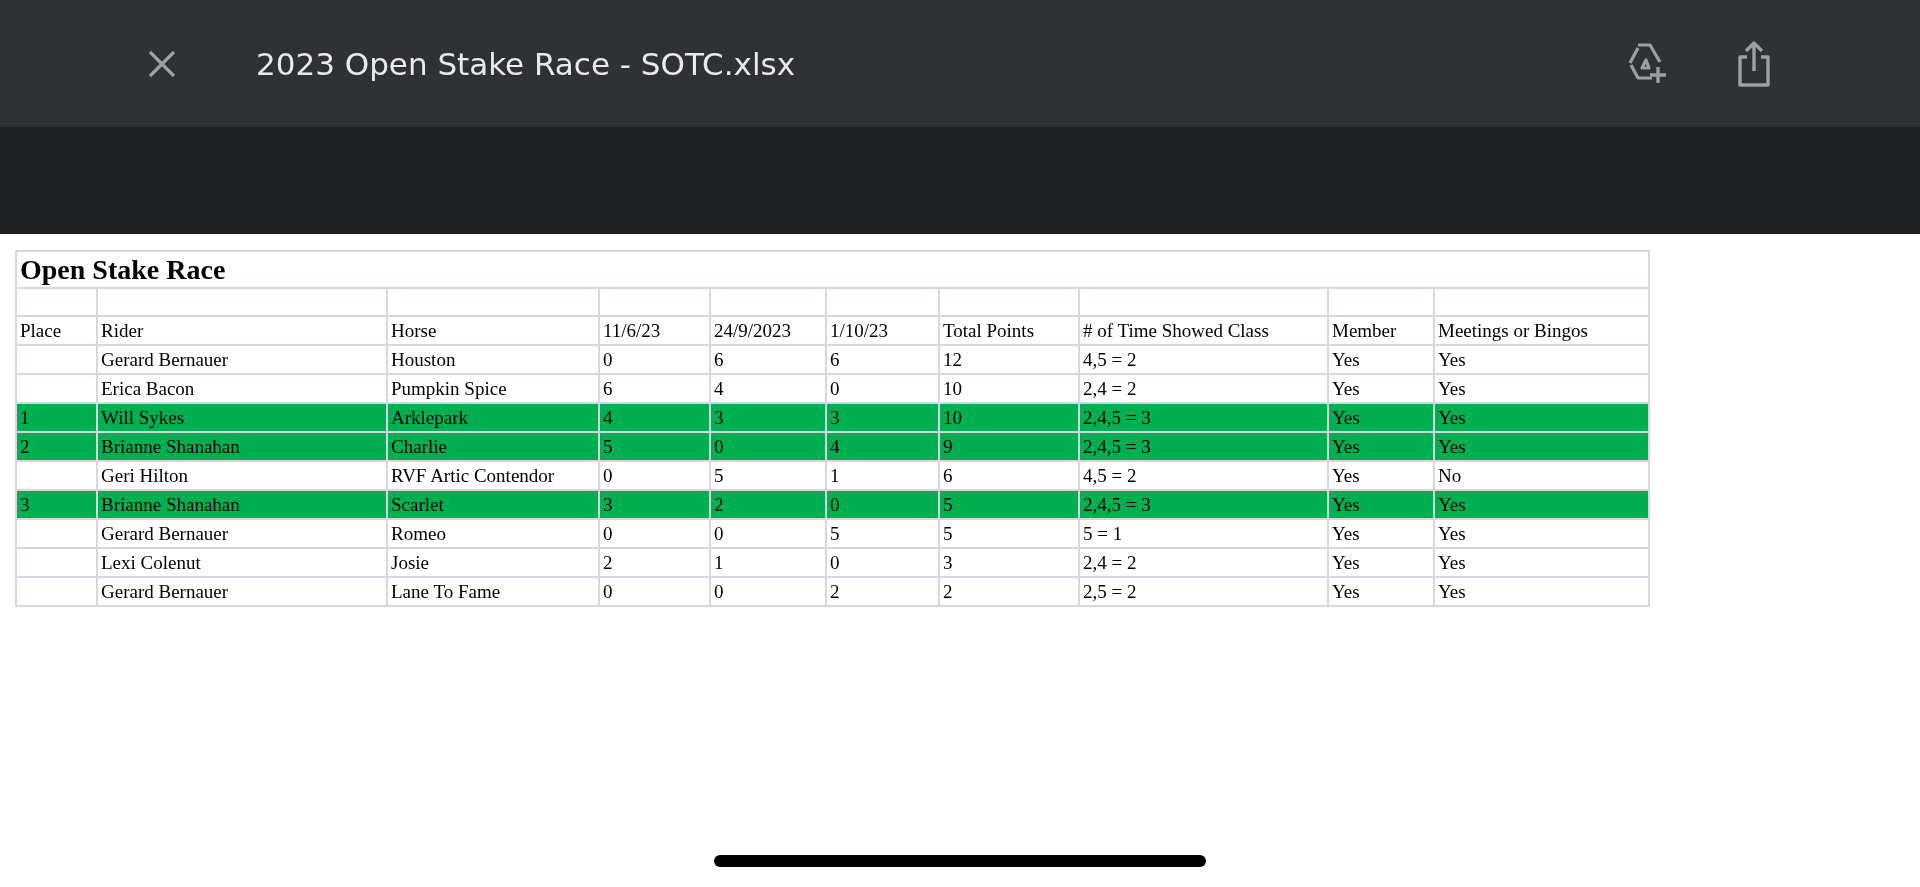 The width and height of the screenshot is (1920, 887). What do you see at coordinates (417, 504) in the screenshot?
I see `table-cell: Scarlet` at bounding box center [417, 504].